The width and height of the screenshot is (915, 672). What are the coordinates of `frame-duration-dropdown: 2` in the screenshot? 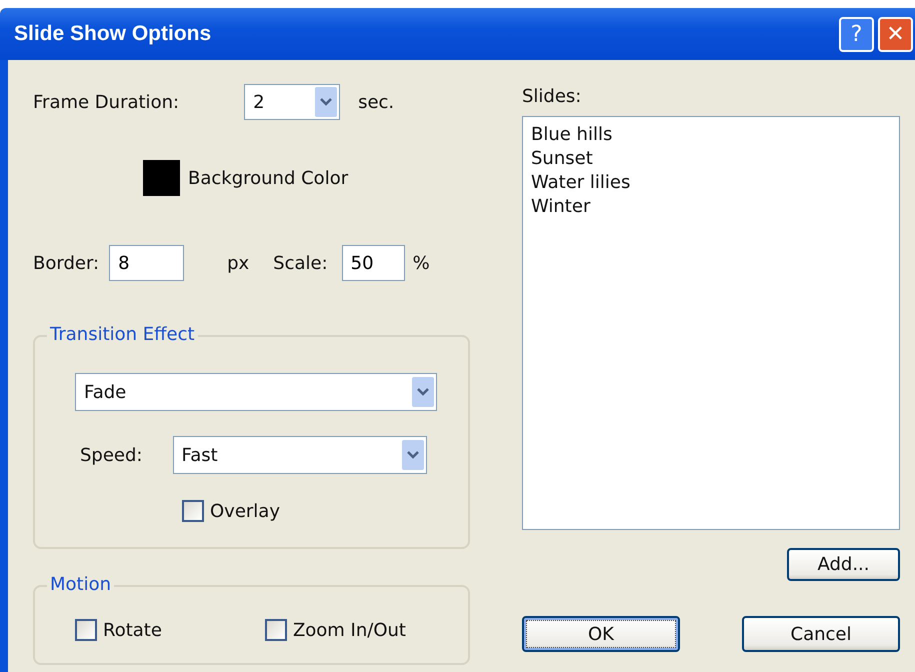 It's located at (292, 102).